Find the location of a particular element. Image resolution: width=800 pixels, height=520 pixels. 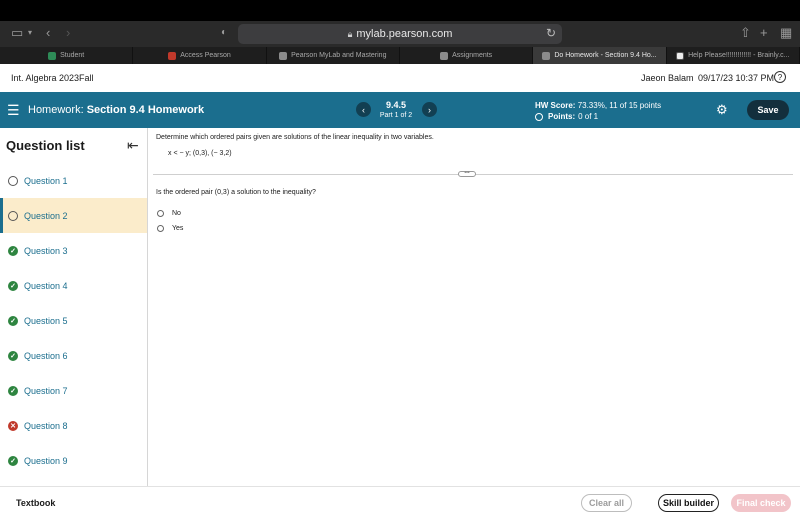

question-item-8: ✕ Question 8 is located at coordinates (73, 425).